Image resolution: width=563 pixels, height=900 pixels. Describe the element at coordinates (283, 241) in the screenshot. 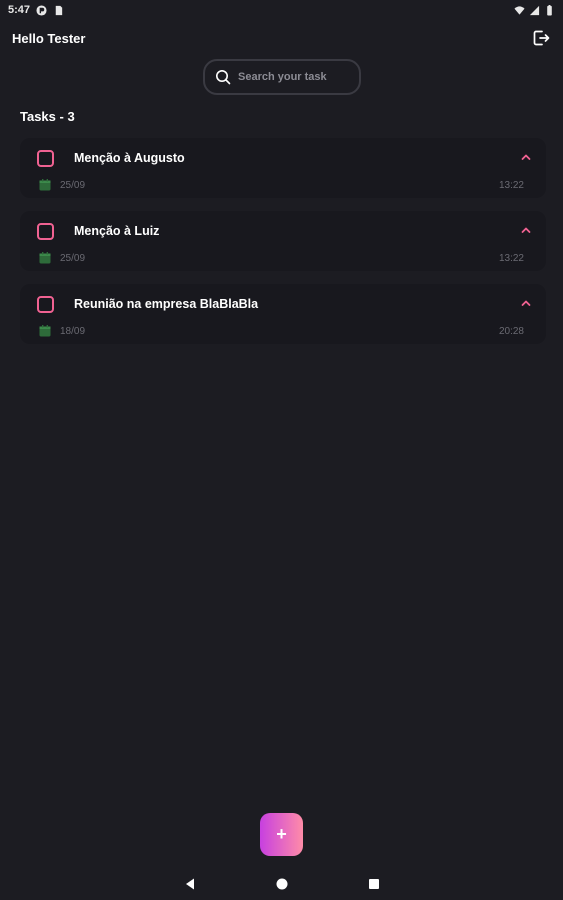

I see `task-card: Menção à Luiz 25/09 13:22` at that location.